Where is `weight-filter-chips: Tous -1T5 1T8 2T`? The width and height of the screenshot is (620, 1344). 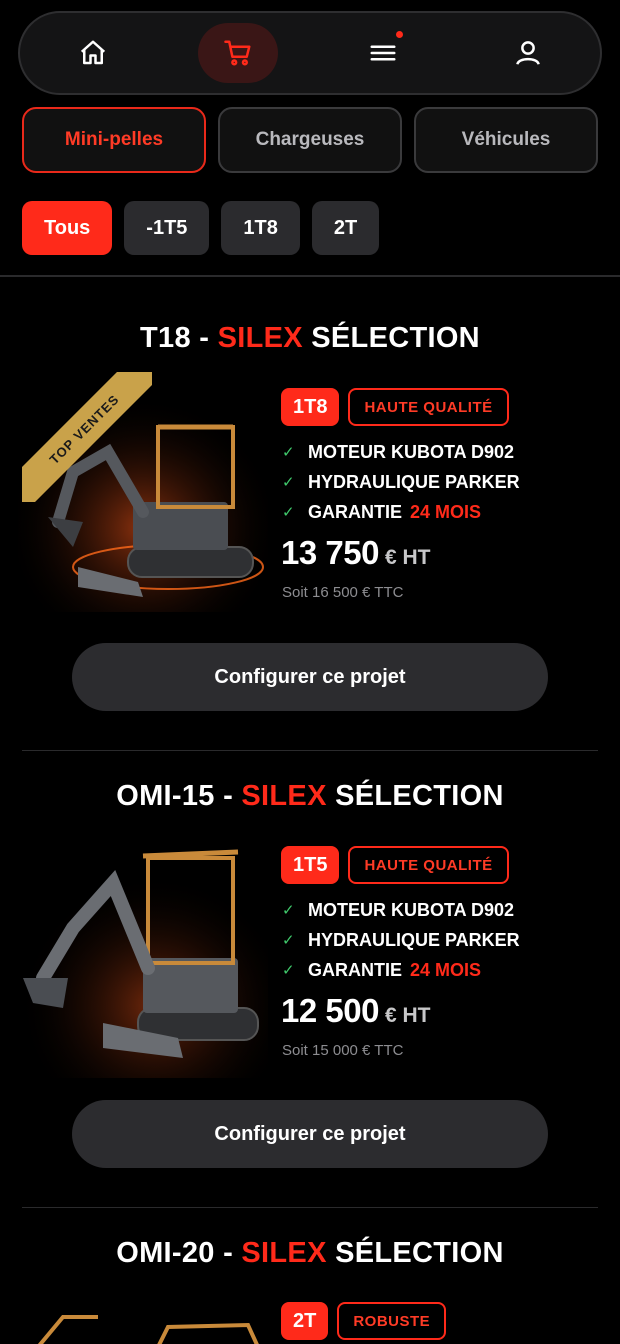 weight-filter-chips: Tous -1T5 1T8 2T is located at coordinates (201, 228).